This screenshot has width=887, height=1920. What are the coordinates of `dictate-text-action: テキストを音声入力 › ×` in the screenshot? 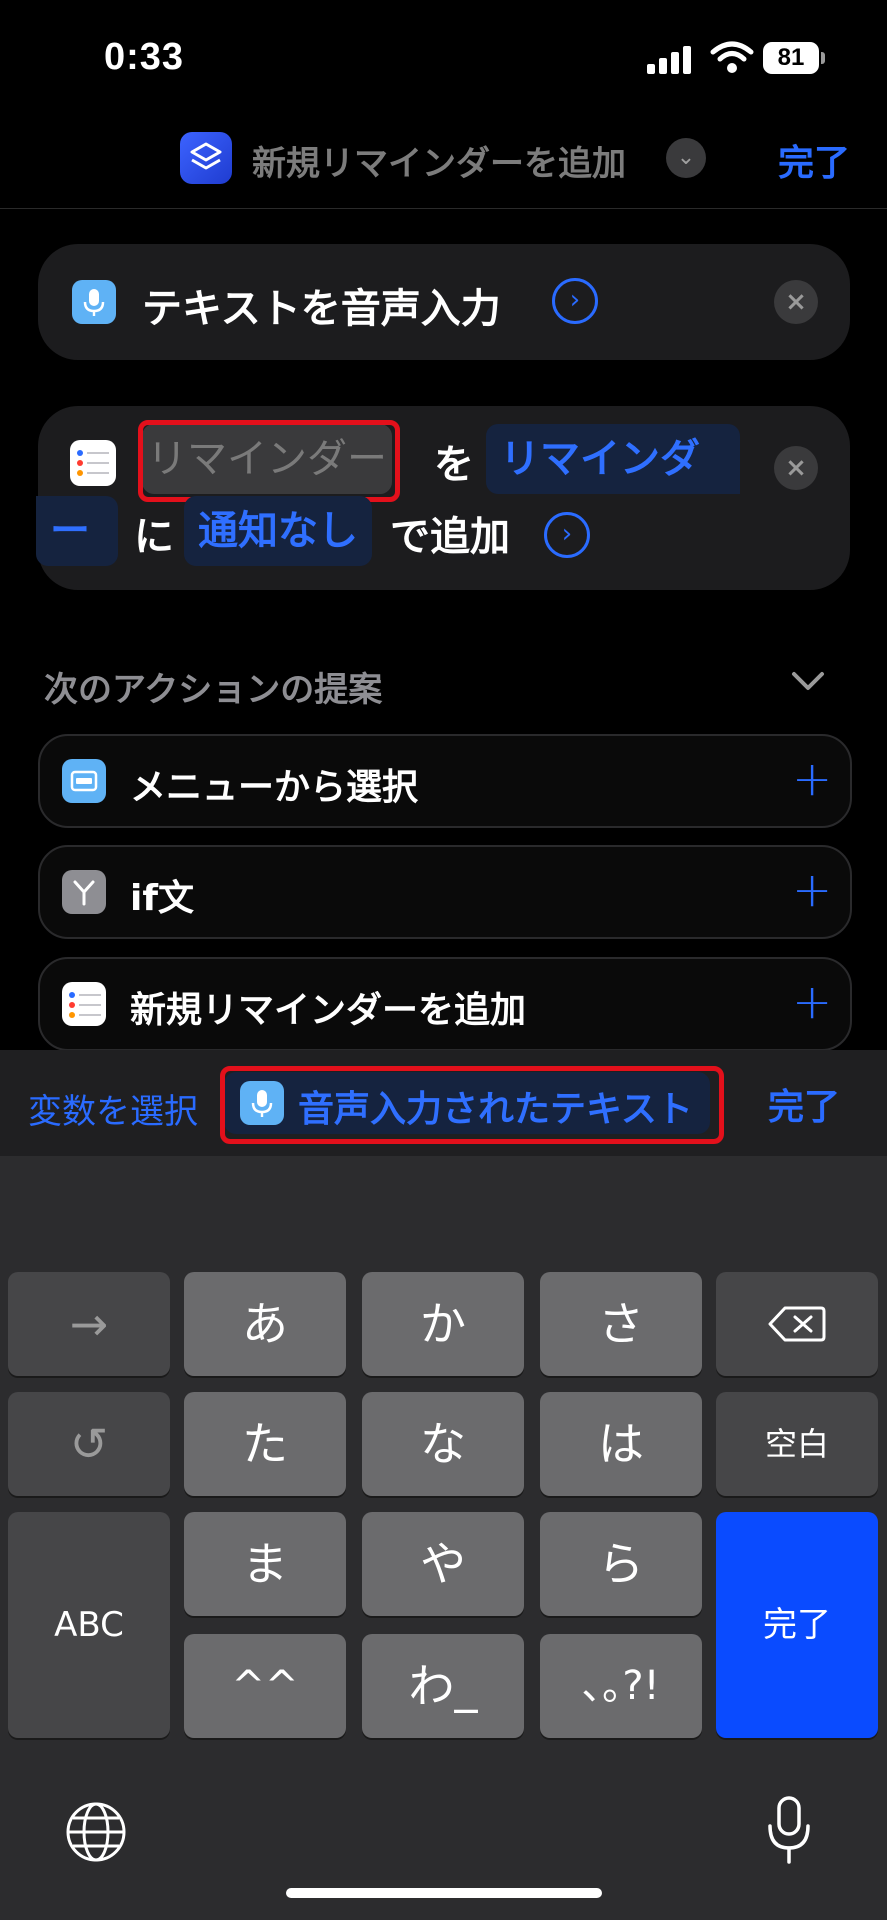 It's located at (444, 302).